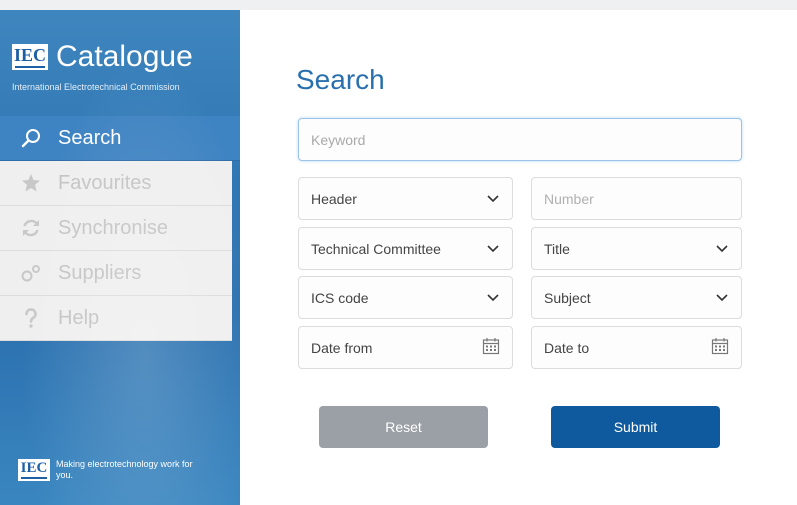 This screenshot has width=797, height=505. I want to click on sidebar-item-favourites: Favourites, so click(116, 183).